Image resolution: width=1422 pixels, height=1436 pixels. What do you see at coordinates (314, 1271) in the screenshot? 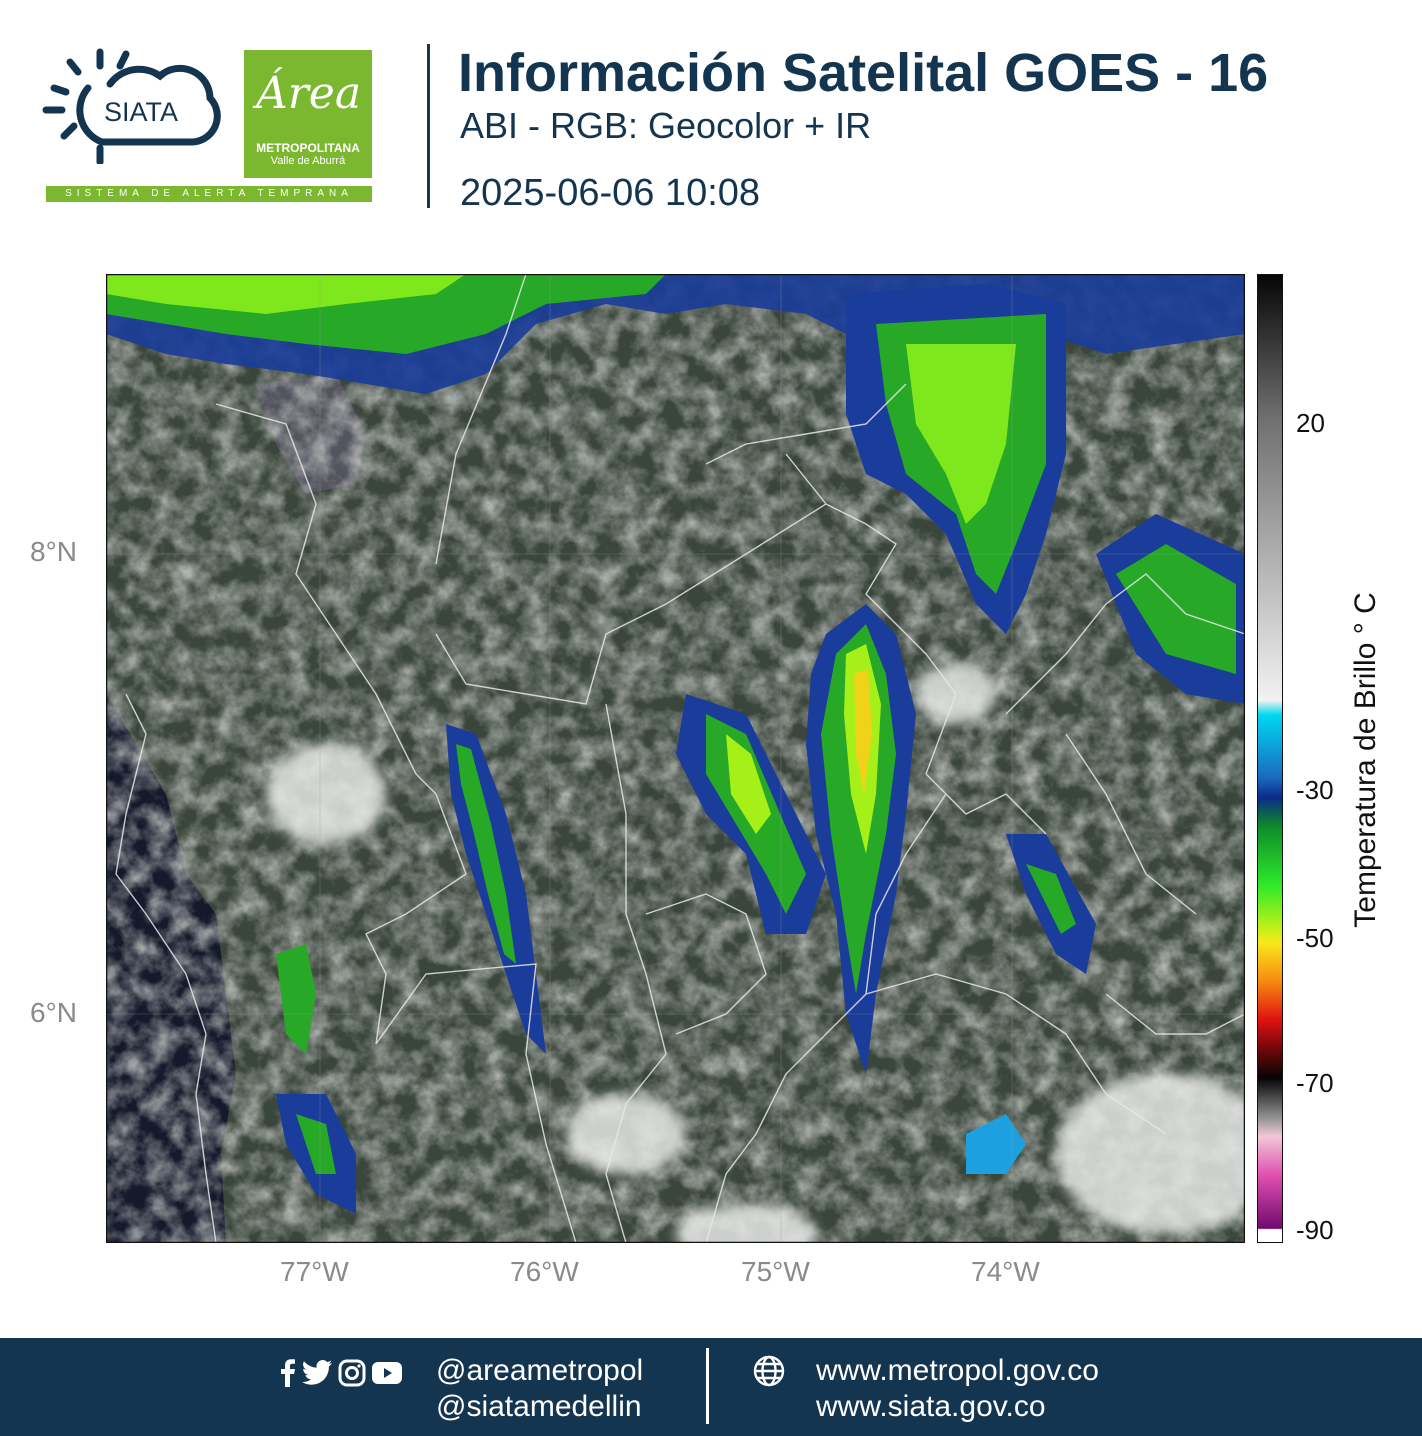
I see `lon-label-77w: 77°W` at bounding box center [314, 1271].